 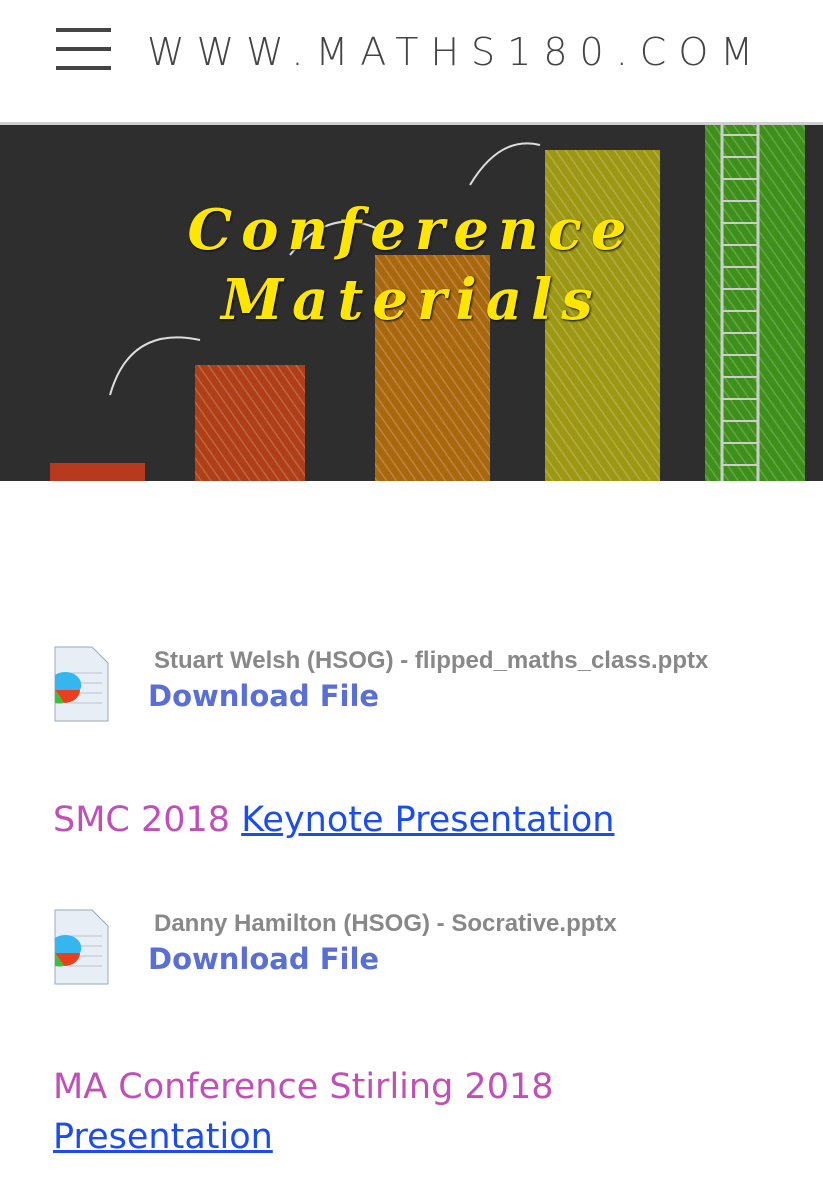 I want to click on page-title: Conference Materials, so click(x=411, y=265).